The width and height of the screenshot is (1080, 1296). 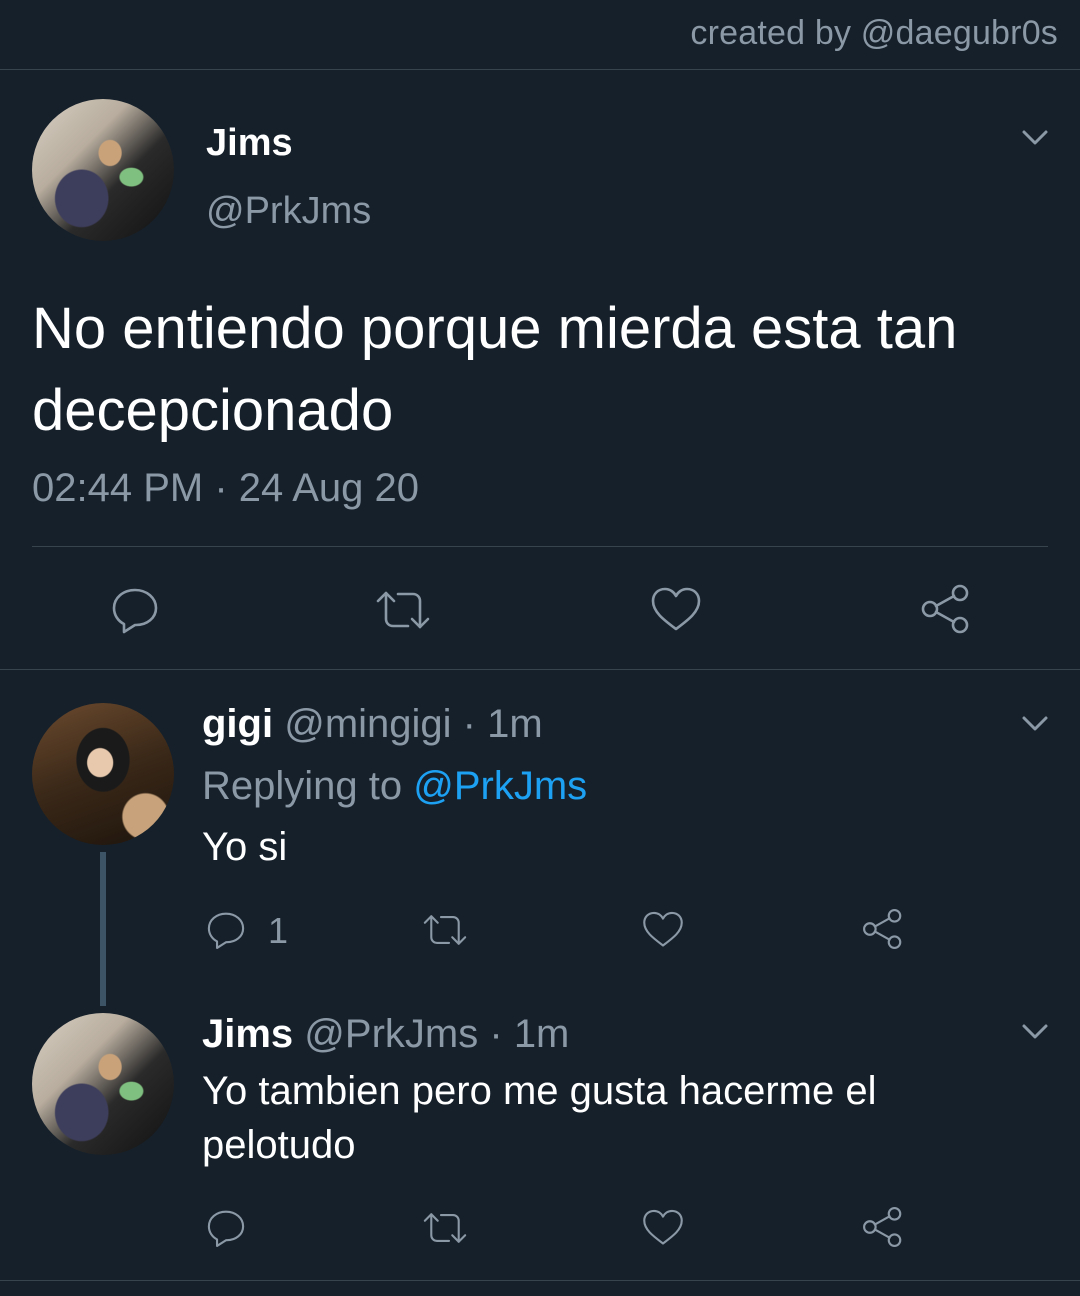 What do you see at coordinates (540, 69) in the screenshot?
I see `top-divider` at bounding box center [540, 69].